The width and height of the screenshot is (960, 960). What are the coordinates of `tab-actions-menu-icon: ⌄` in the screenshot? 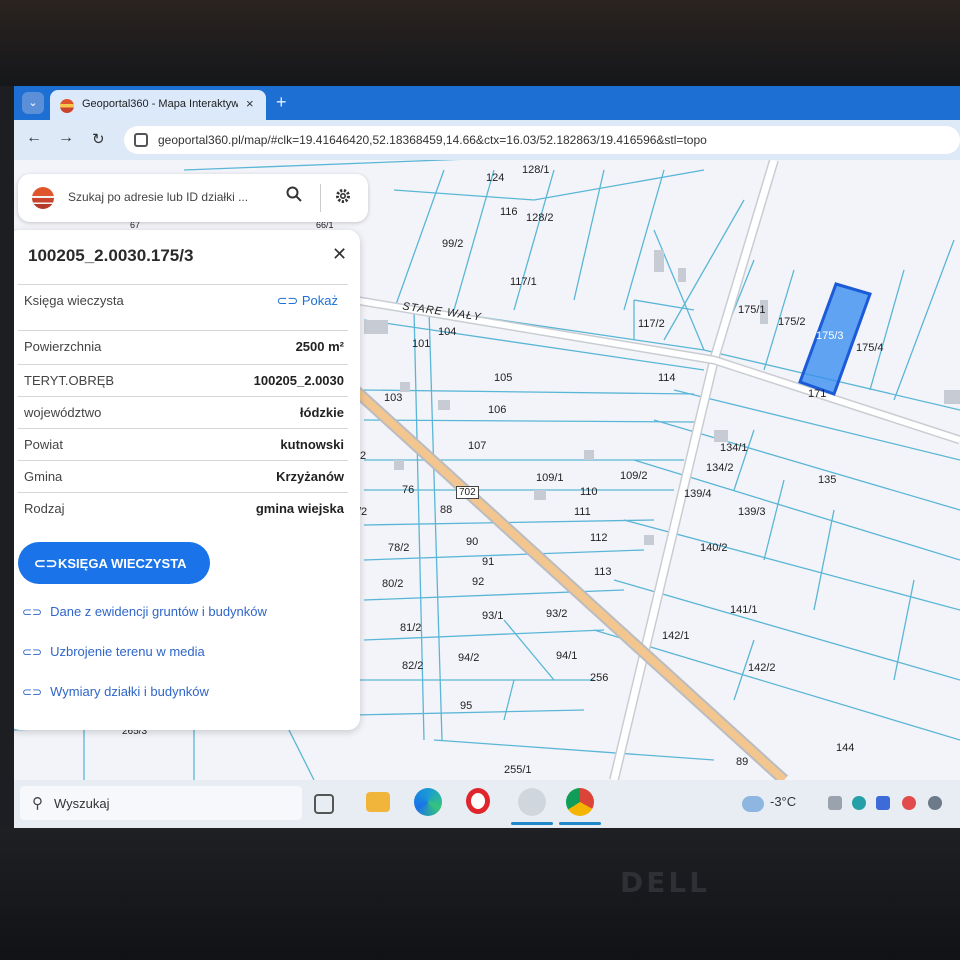 It's located at (33, 103).